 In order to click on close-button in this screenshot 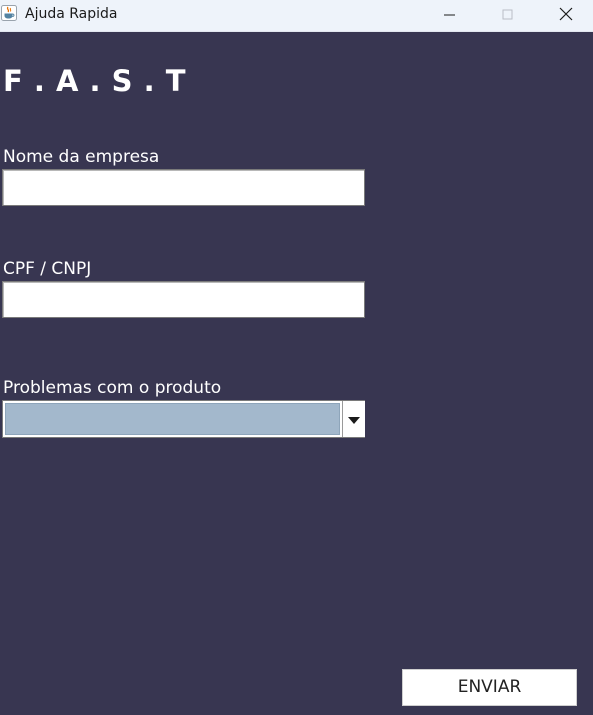, I will do `click(565, 15)`.